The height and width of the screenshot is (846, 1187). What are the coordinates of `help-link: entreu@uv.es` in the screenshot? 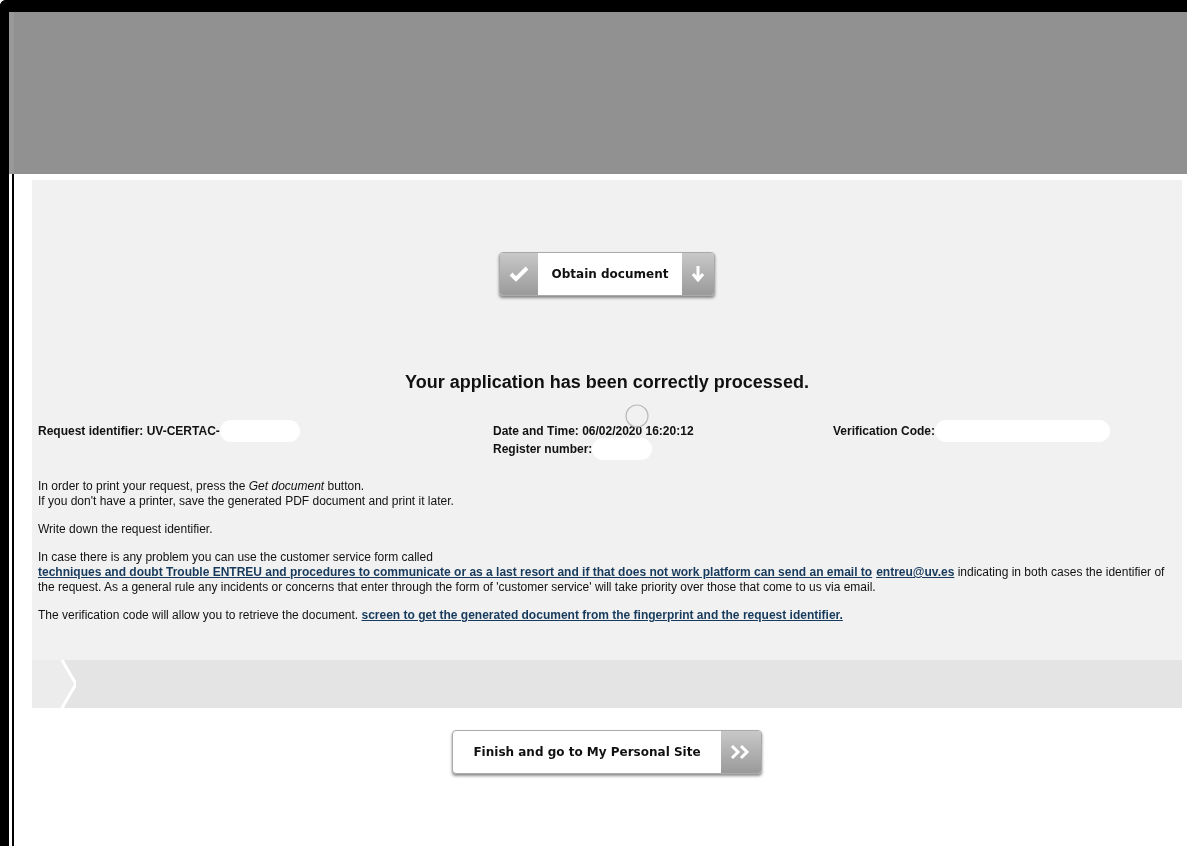 It's located at (915, 572).